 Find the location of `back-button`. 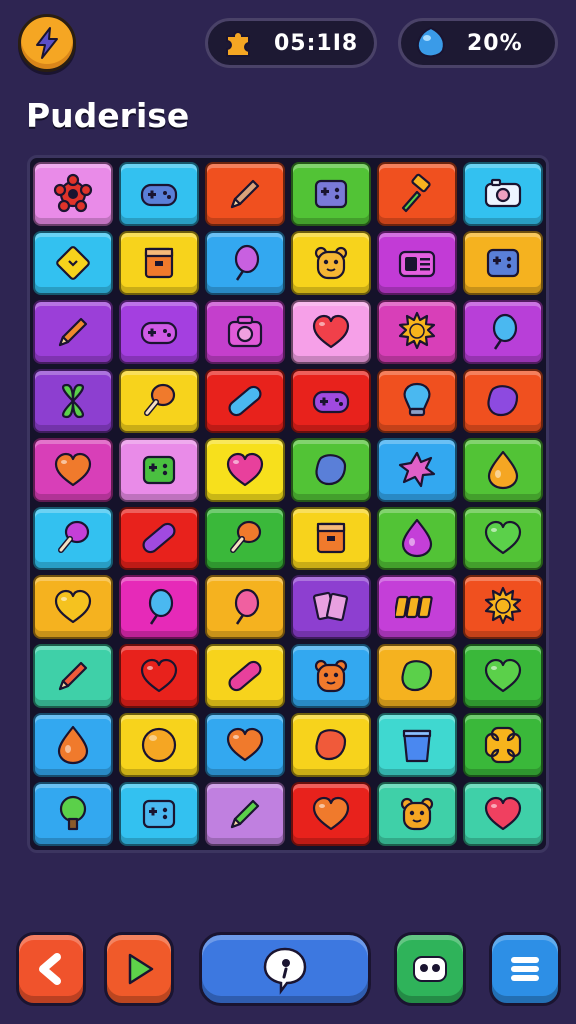

back-button is located at coordinates (51, 969).